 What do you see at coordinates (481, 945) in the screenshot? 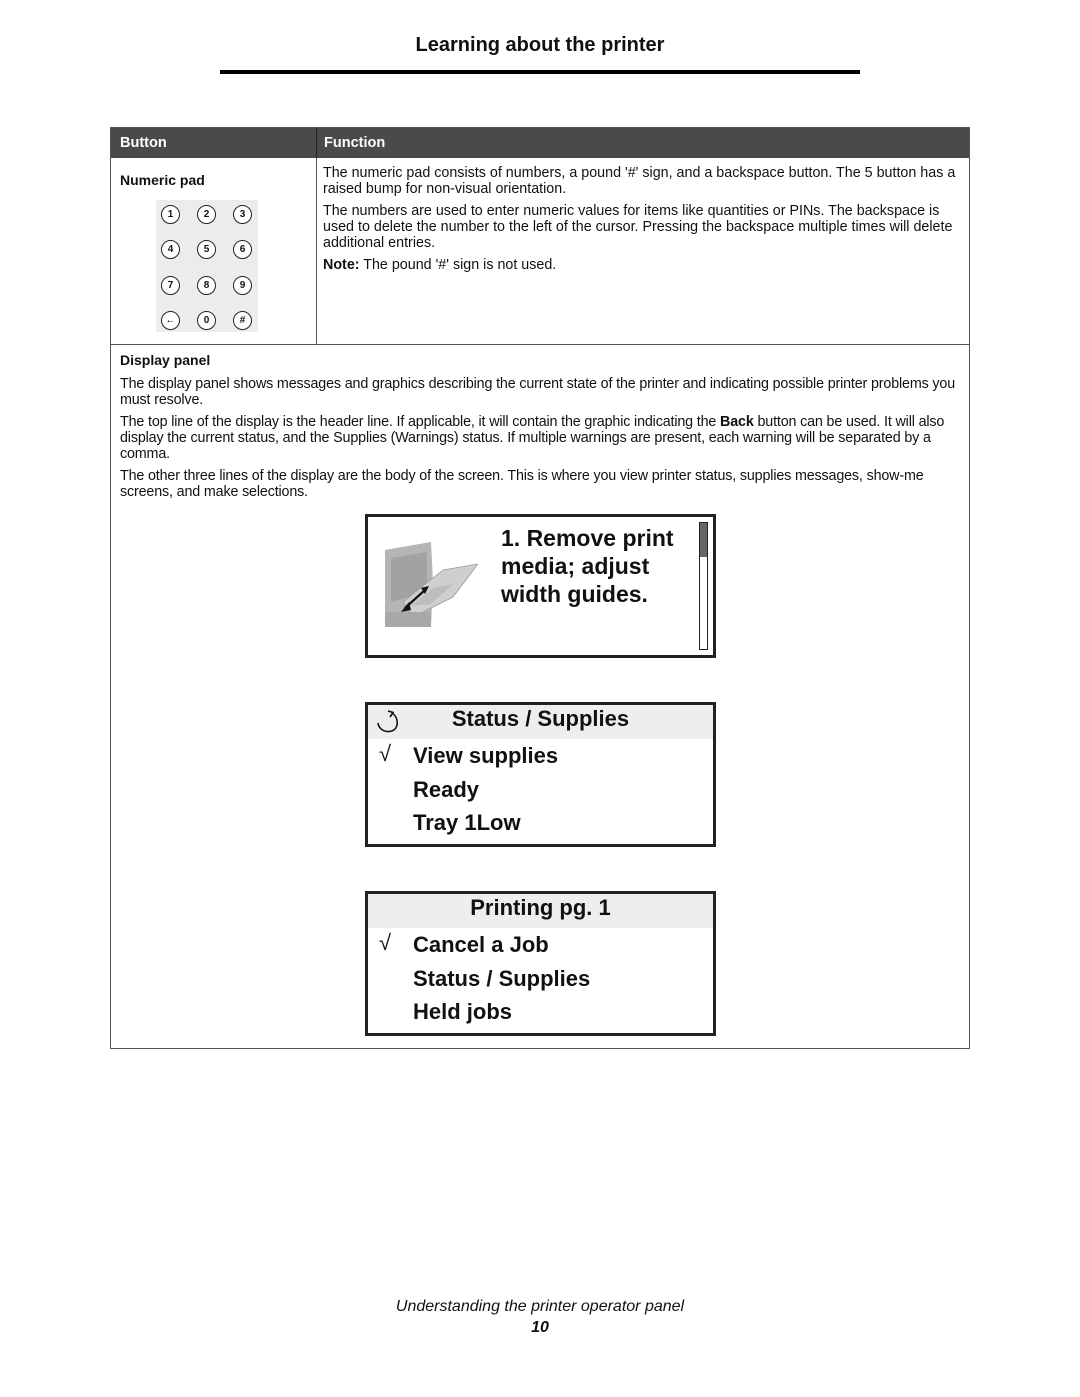
I see `menu-item-cancel-a-job: Cancel a Job` at bounding box center [481, 945].